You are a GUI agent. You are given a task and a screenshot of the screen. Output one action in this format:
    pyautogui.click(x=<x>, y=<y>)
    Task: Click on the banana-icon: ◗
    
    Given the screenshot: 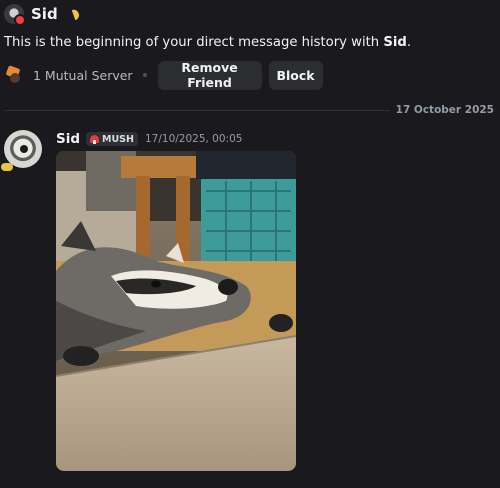 What is the action you would take?
    pyautogui.click(x=75, y=14)
    